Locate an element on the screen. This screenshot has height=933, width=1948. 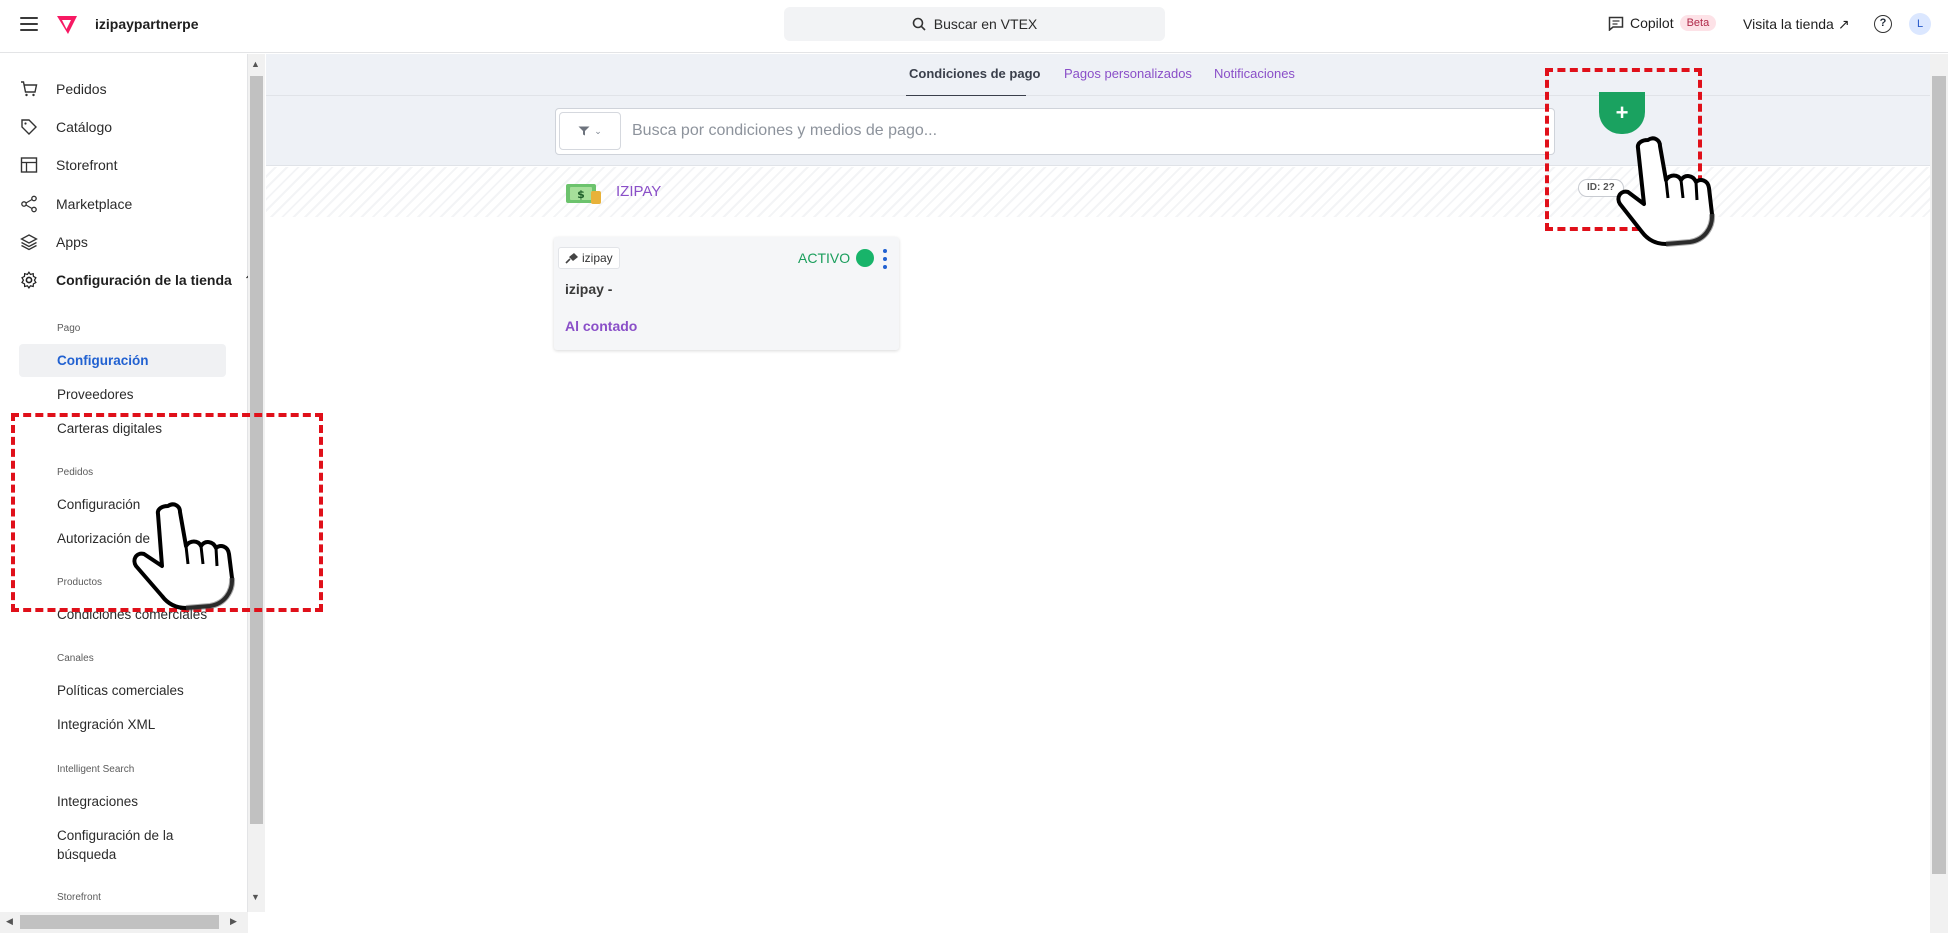
section-title-pago: Pago is located at coordinates (69, 328).